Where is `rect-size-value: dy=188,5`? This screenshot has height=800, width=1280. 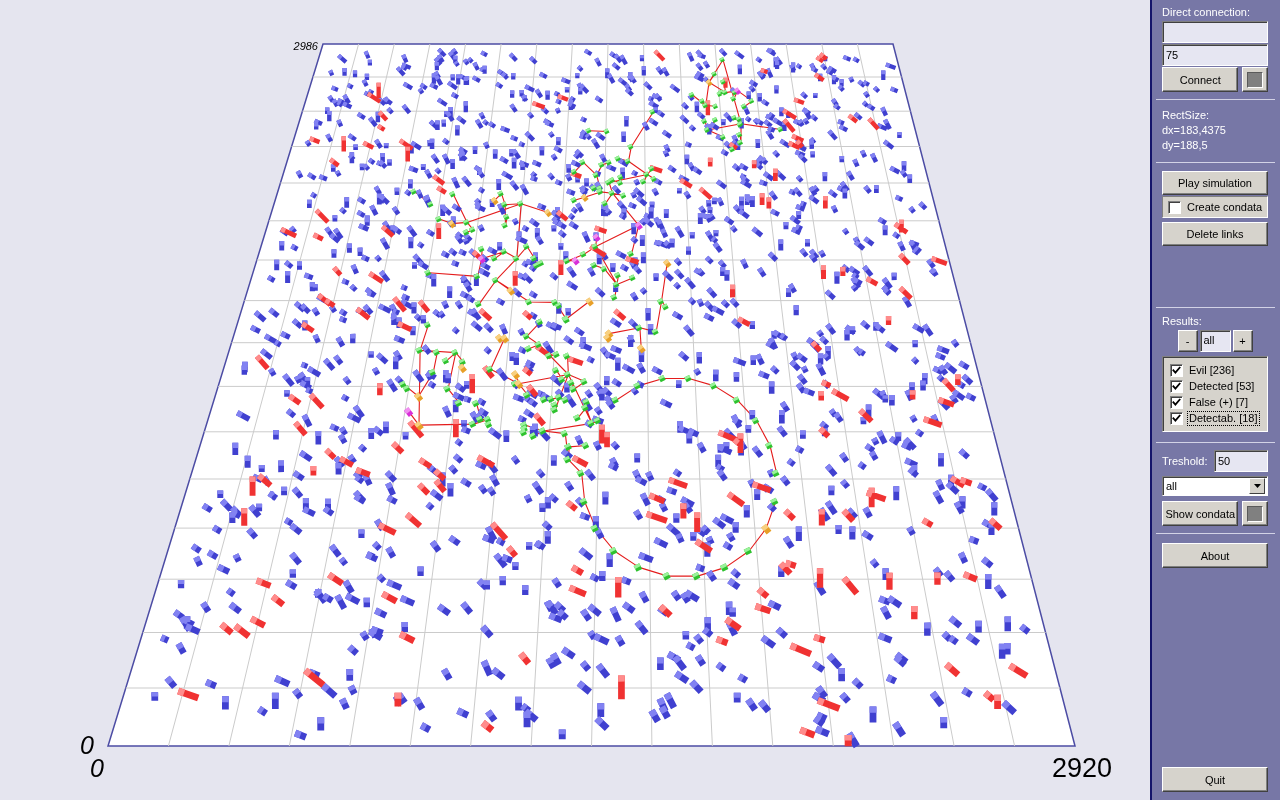
rect-size-value: dy=188,5 is located at coordinates (1185, 145).